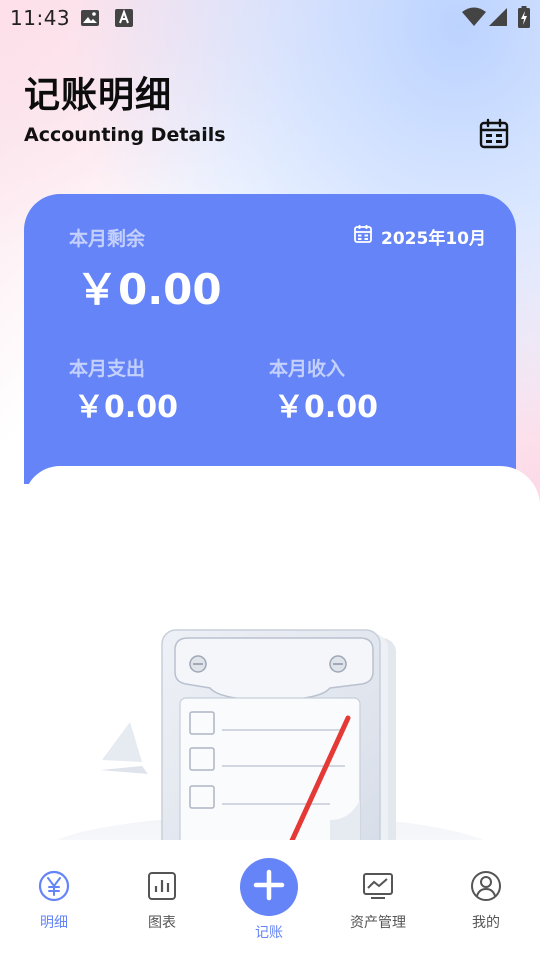 This screenshot has width=540, height=960. I want to click on monitor-chart-icon, so click(378, 888).